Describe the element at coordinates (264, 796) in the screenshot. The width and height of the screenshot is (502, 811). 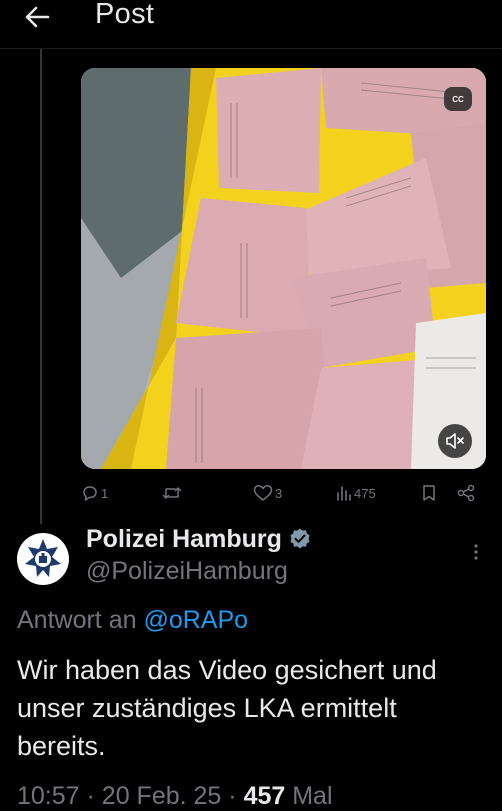
I see `post-view-count: 457` at that location.